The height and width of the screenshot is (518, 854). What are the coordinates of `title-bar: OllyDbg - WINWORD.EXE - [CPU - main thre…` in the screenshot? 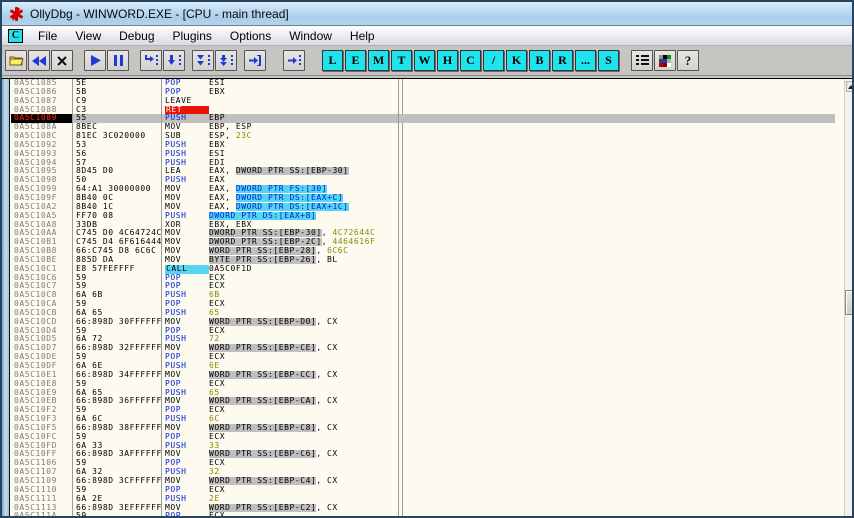 It's located at (427, 14).